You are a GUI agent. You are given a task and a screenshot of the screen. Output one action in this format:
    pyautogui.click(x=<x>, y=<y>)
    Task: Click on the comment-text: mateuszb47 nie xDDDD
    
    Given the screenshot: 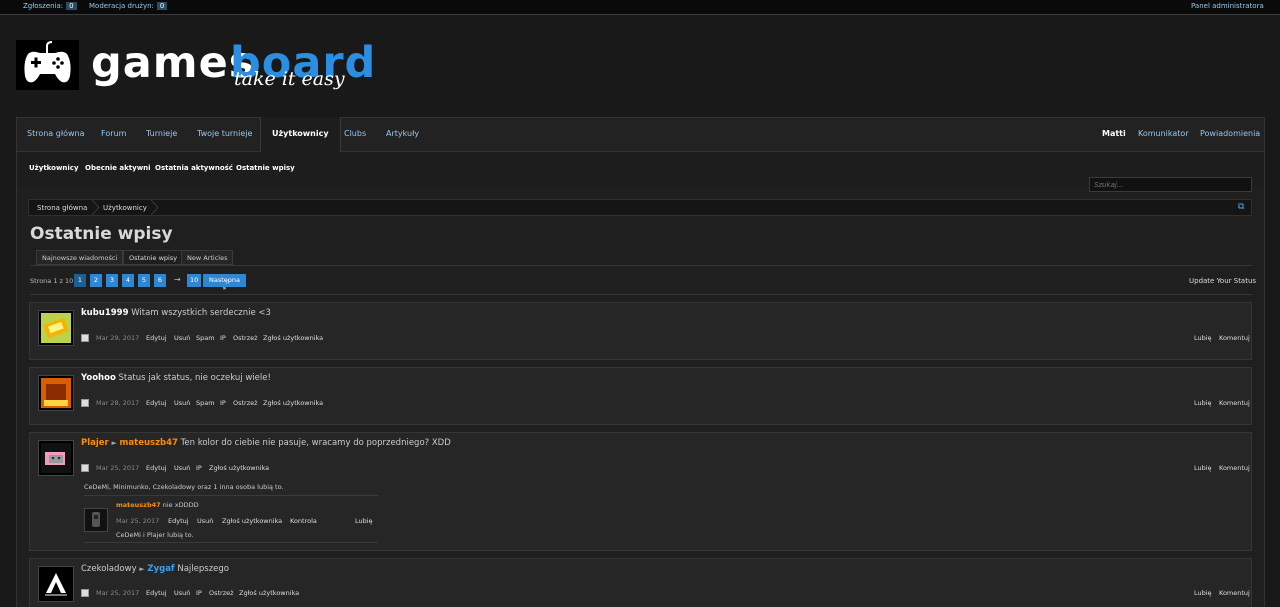 What is the action you would take?
    pyautogui.click(x=157, y=505)
    